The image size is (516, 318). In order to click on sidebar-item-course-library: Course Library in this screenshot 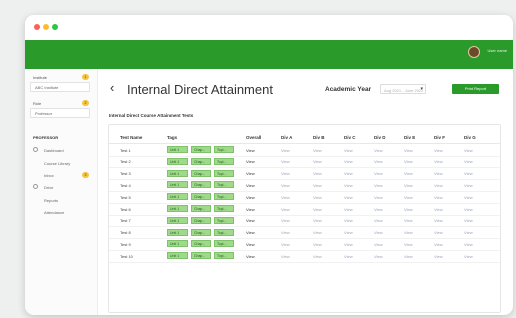, I will do `click(57, 163)`.